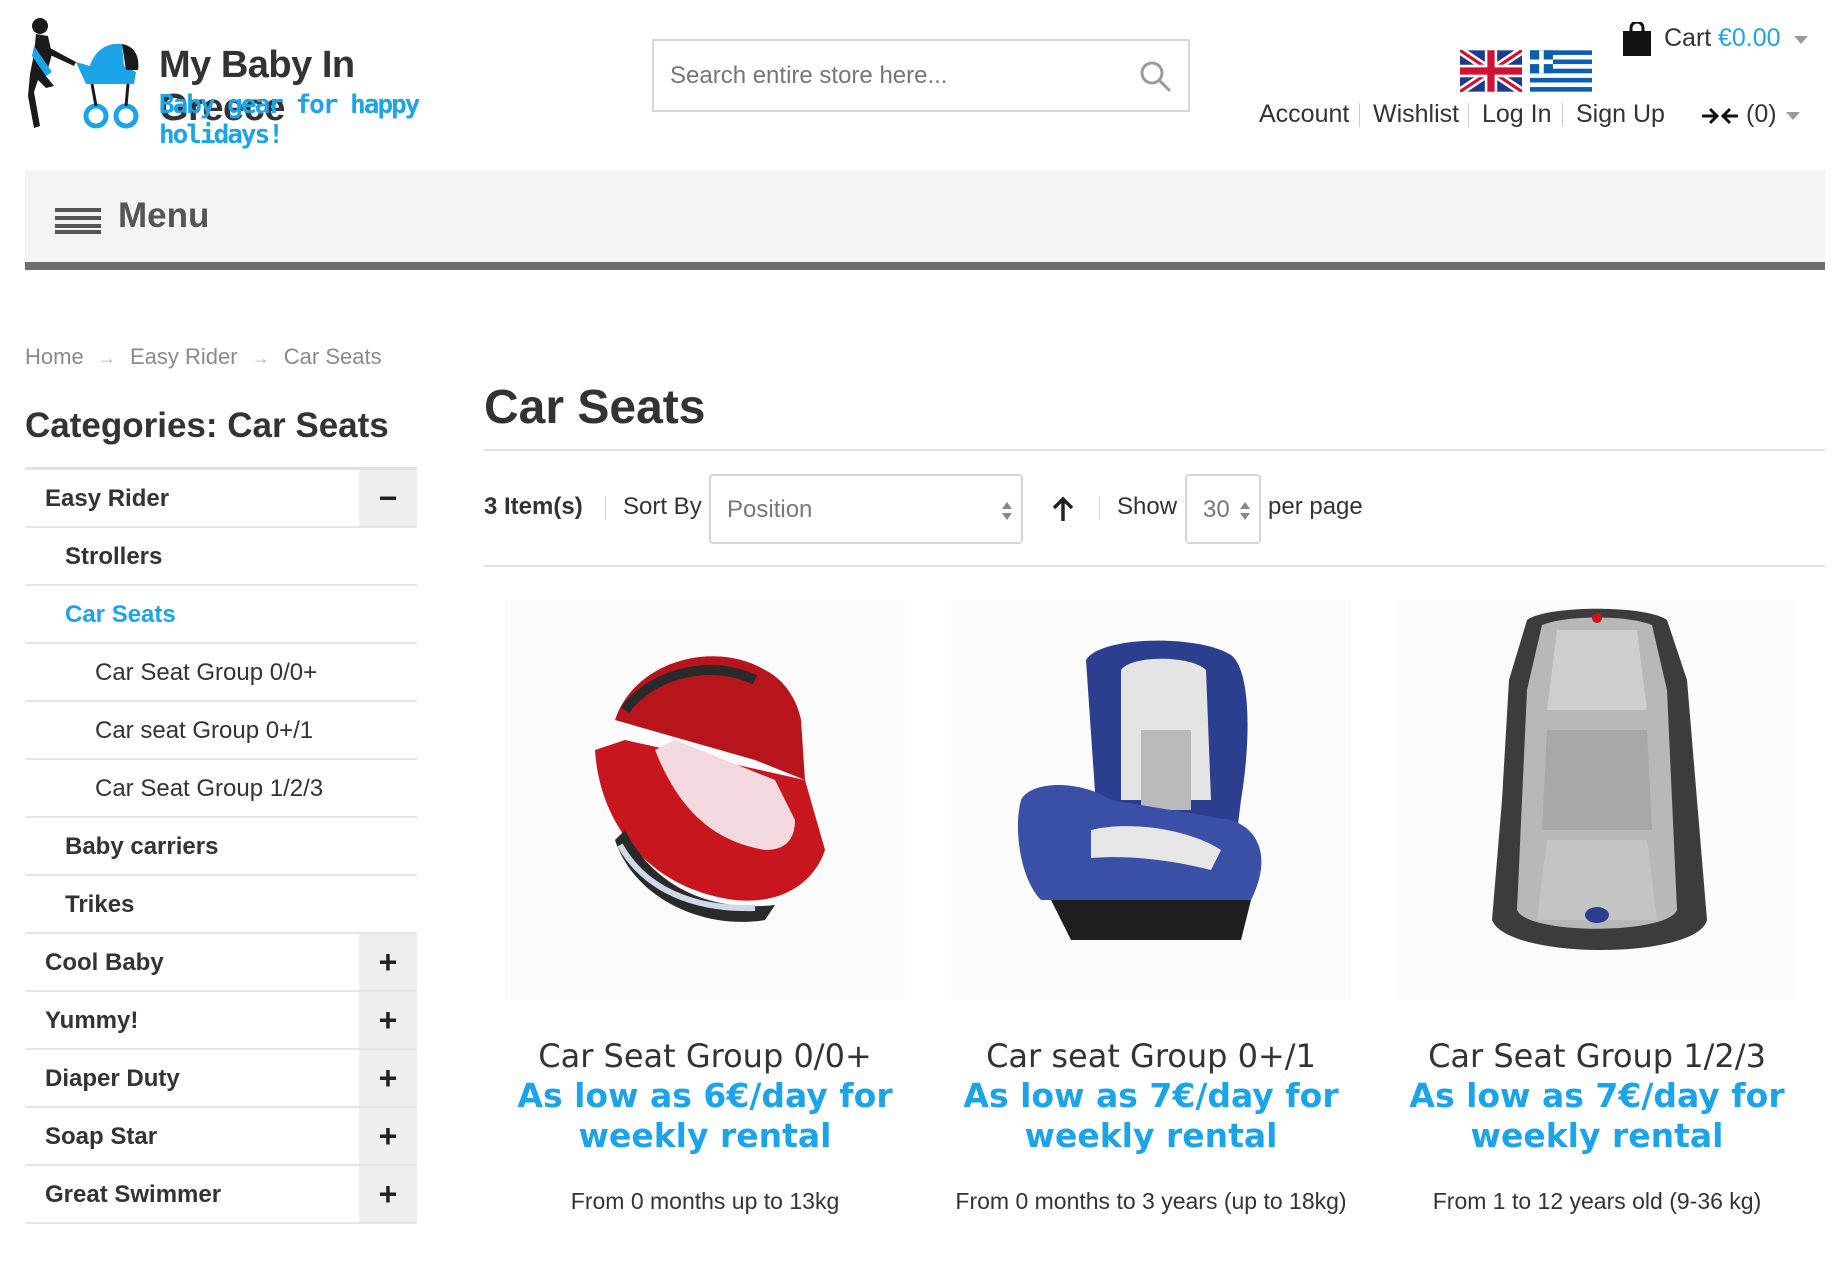 The image size is (1836, 1288). Describe the element at coordinates (925, 220) in the screenshot. I see `menu-bar: Menu` at that location.